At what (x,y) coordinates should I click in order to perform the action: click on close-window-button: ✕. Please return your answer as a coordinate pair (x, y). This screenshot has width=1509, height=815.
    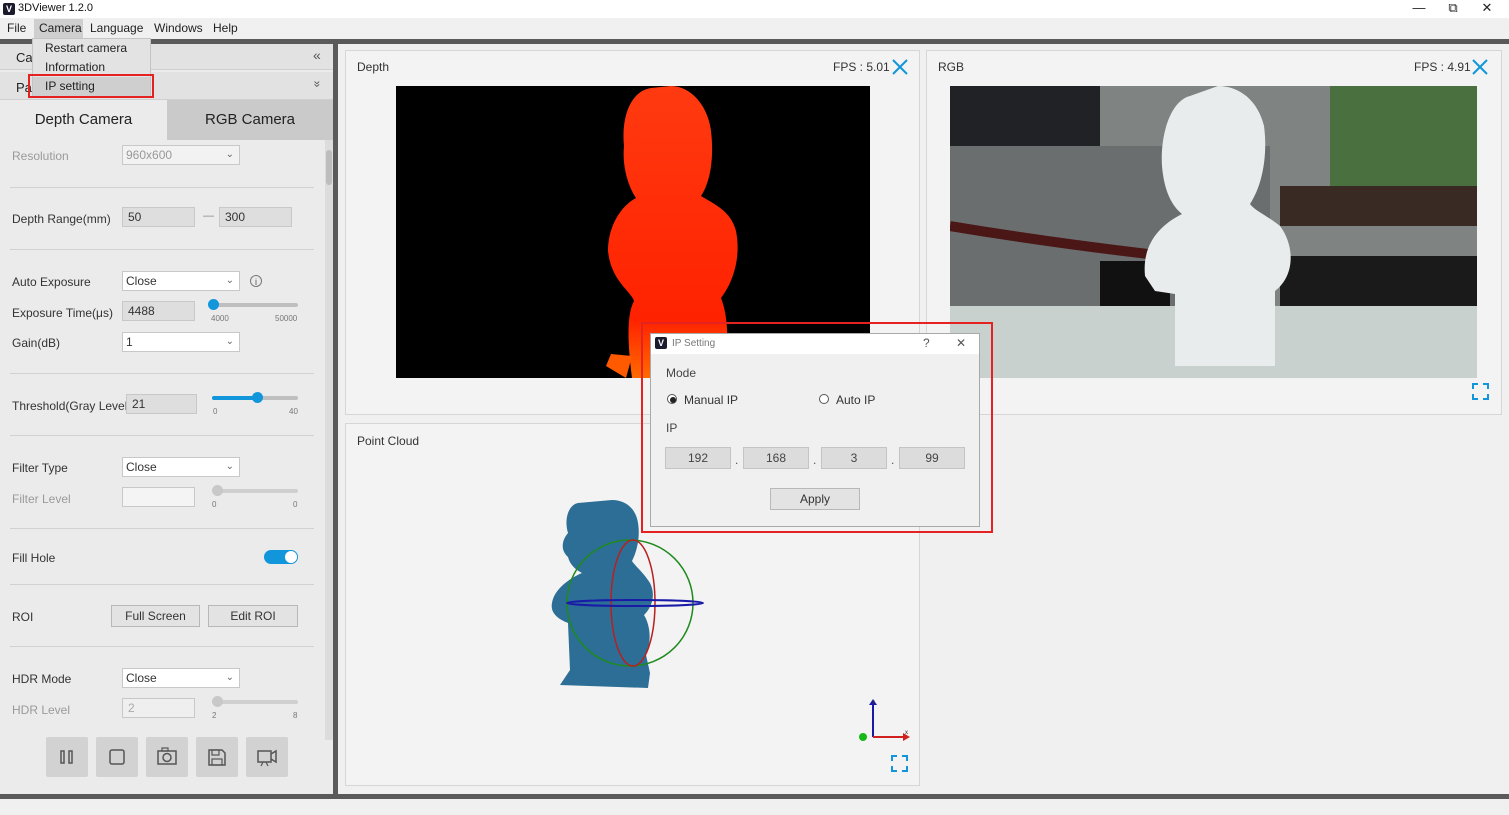
    Looking at the image, I should click on (1487, 9).